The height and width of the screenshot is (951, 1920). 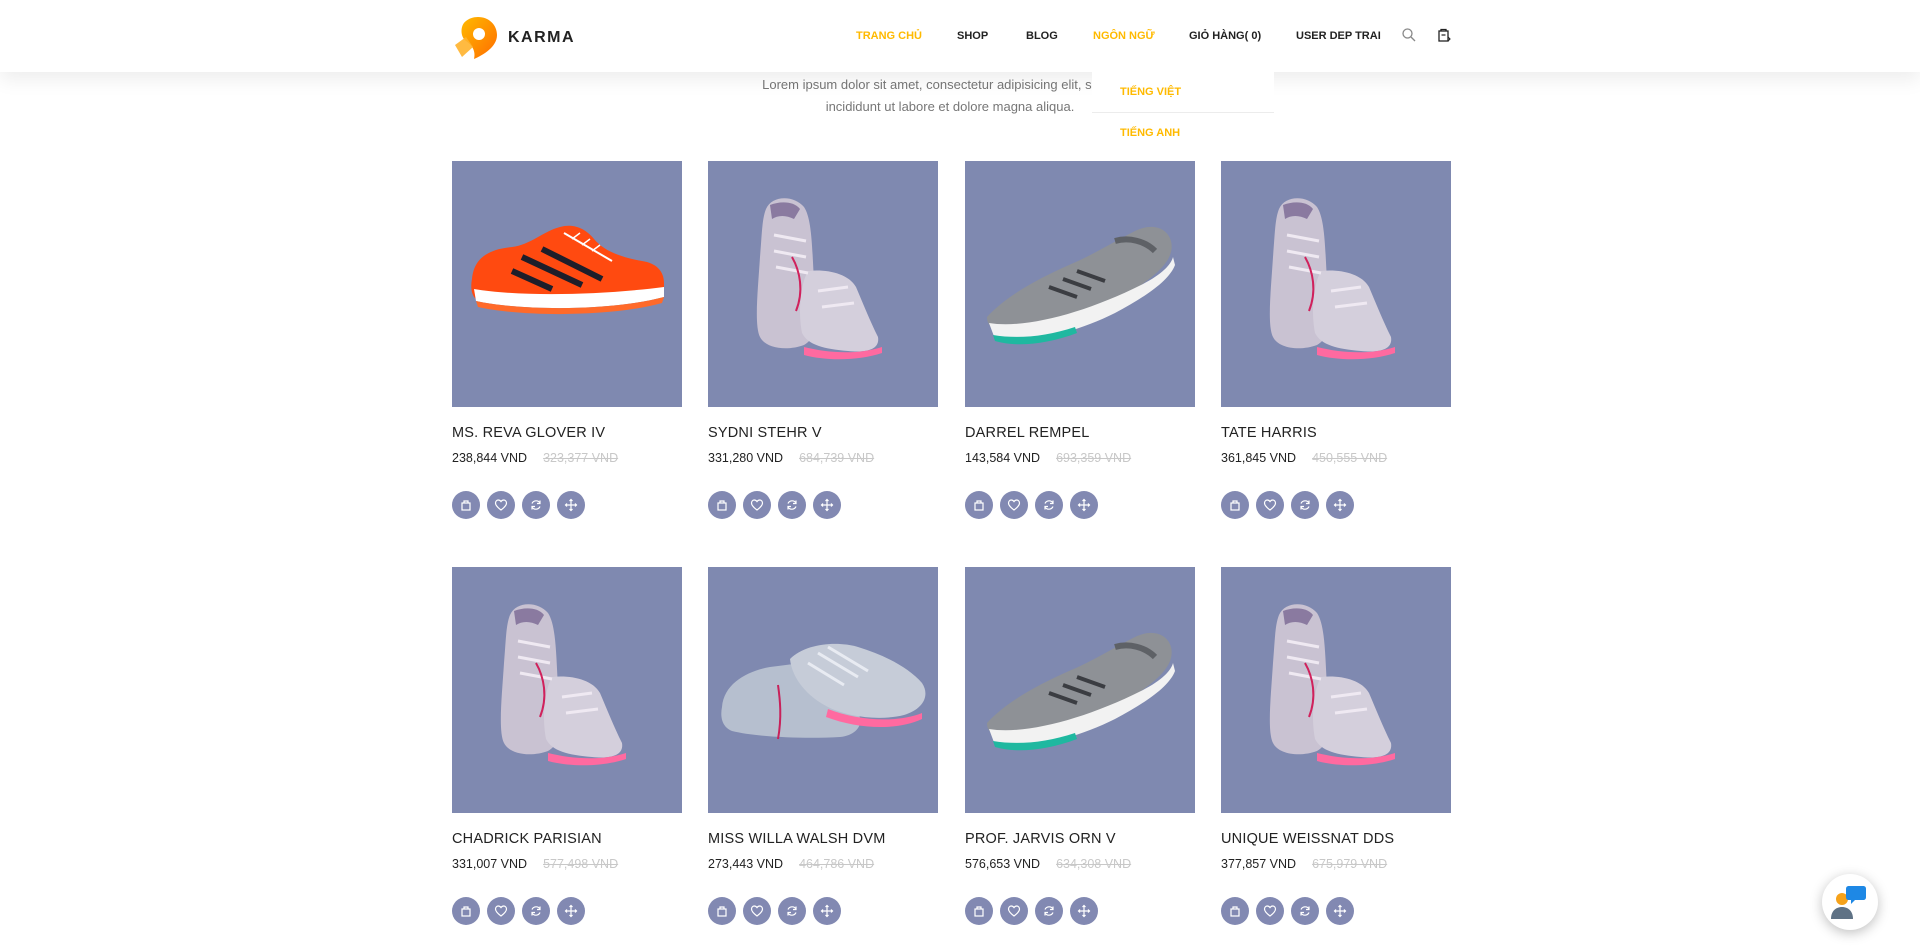 I want to click on language-dropdown: TIẾNG VIỆT TIẾNG ANH, so click(x=1183, y=113).